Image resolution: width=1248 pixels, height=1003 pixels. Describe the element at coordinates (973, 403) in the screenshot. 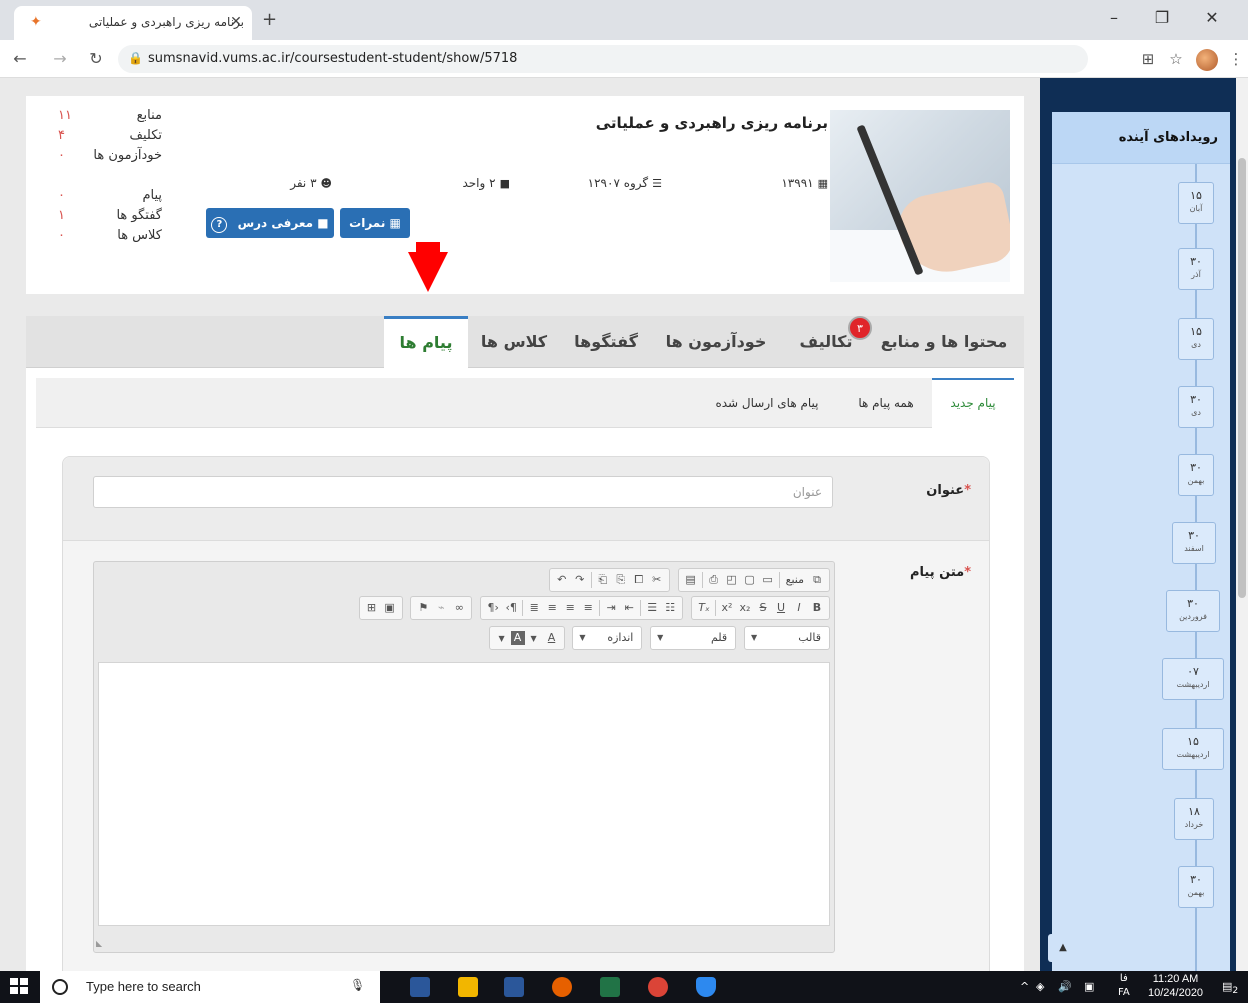

I see `tab-new-message: پیام جدید` at that location.